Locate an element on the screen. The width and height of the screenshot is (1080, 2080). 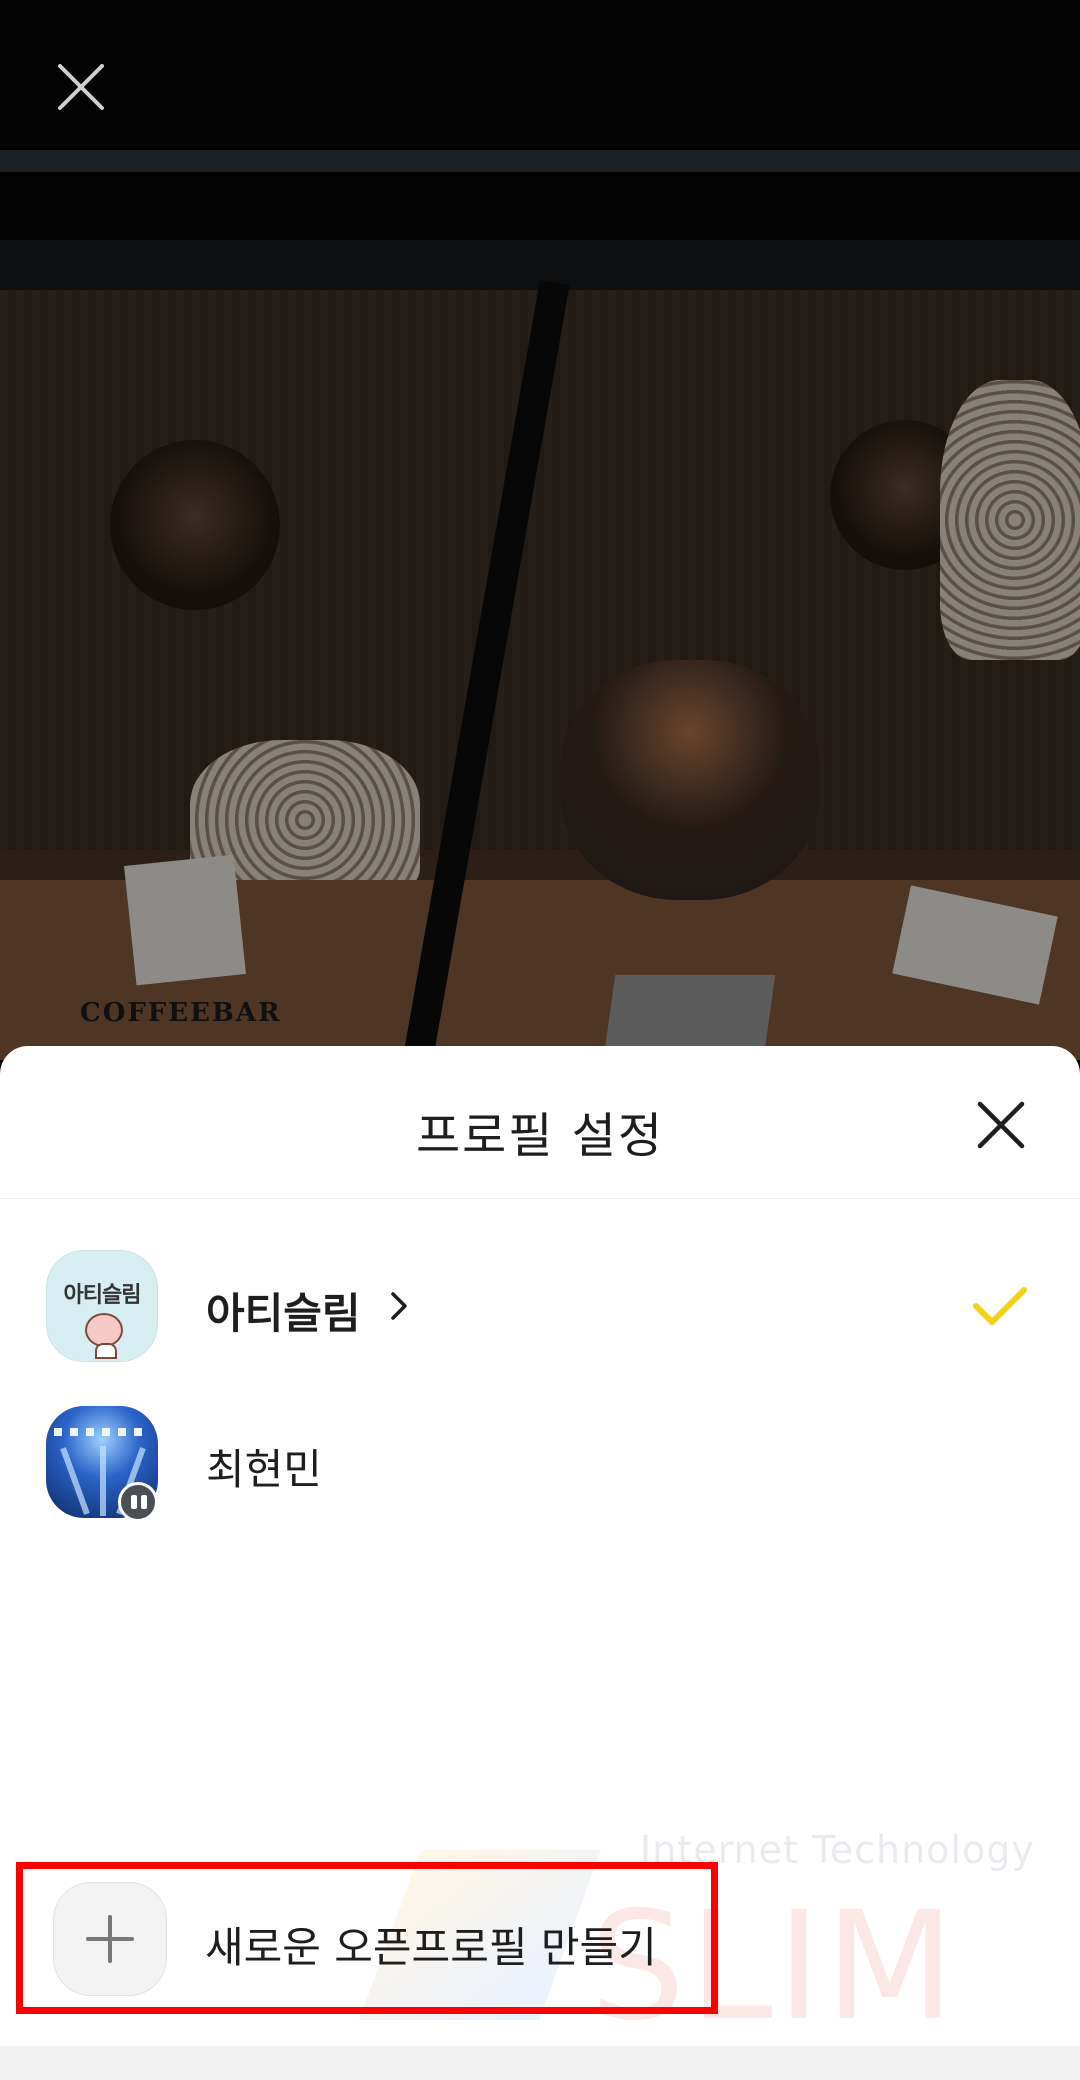
create-open-profile-button: 새로운 오픈프로필 만들기 is located at coordinates (367, 1938).